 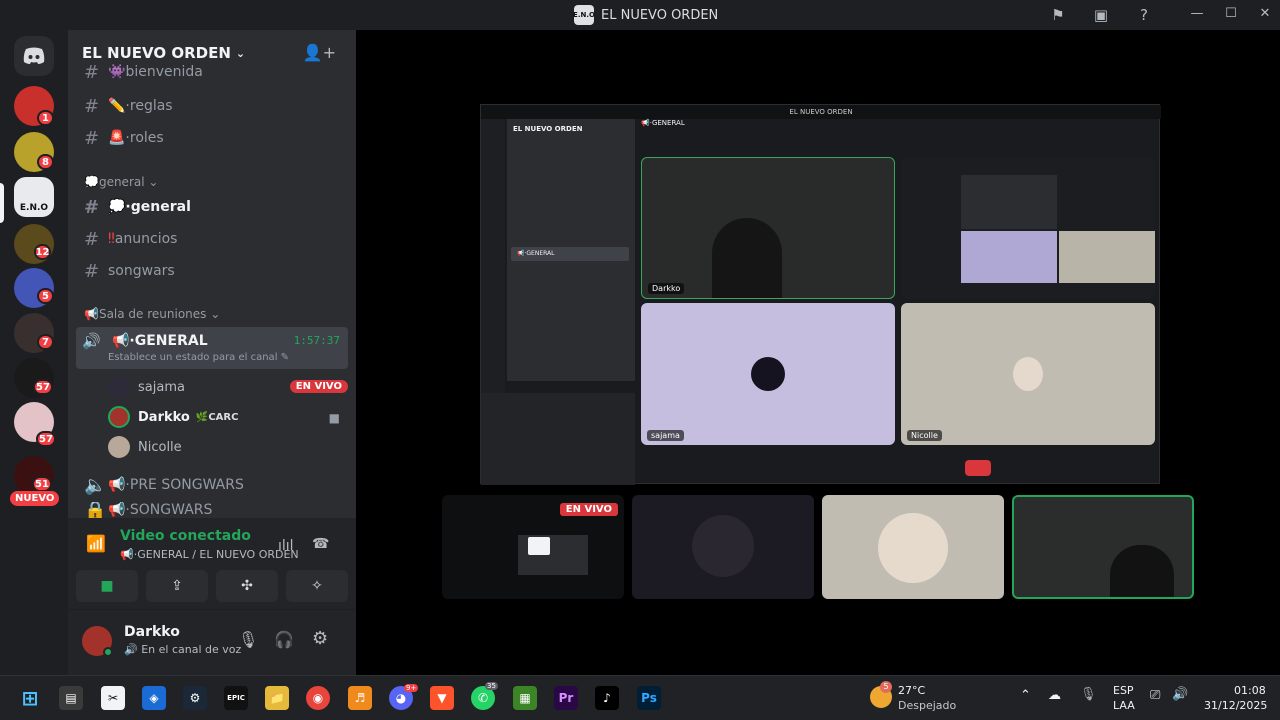 What do you see at coordinates (212, 106) in the screenshot?
I see `channel-reglas: # ✏️· reglas` at bounding box center [212, 106].